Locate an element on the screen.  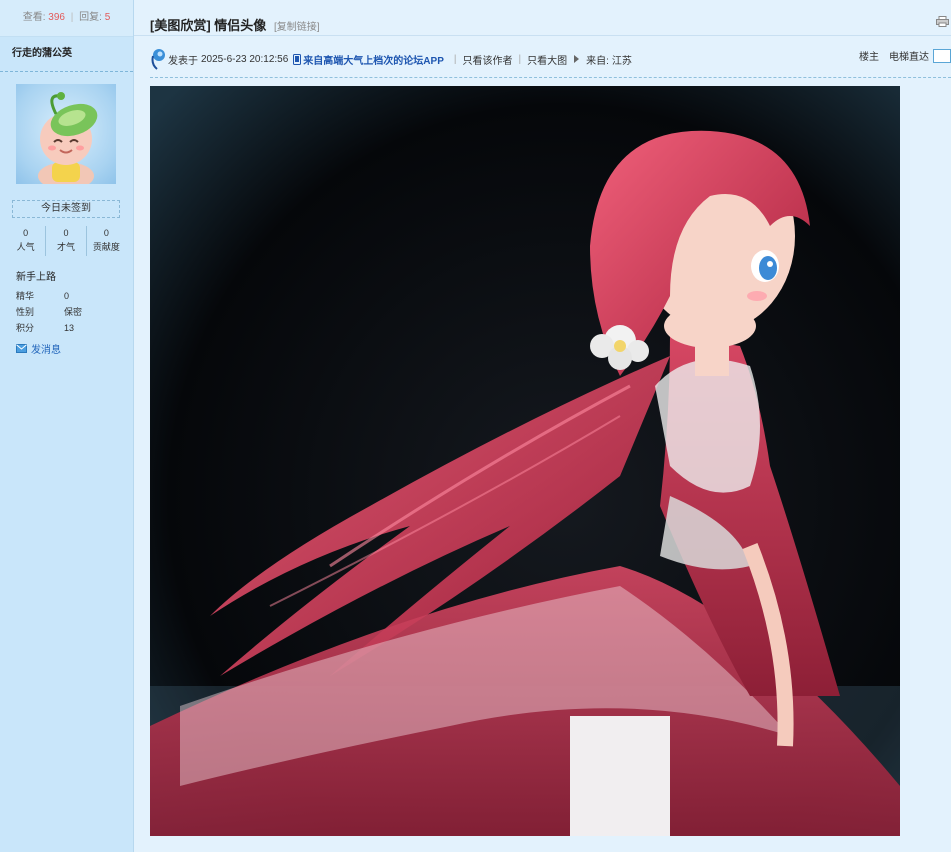
copy-link-button: [复制链接] is located at coordinates (297, 27).